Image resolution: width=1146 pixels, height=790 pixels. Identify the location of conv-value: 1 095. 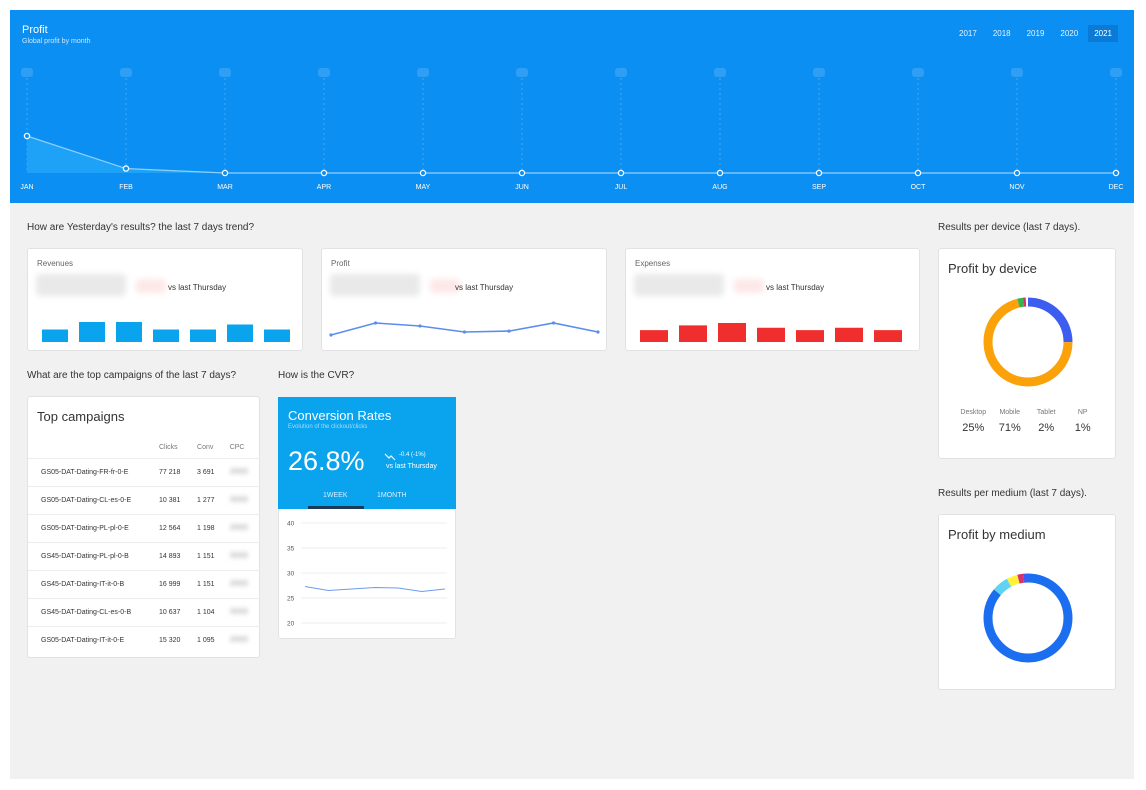
(210, 639).